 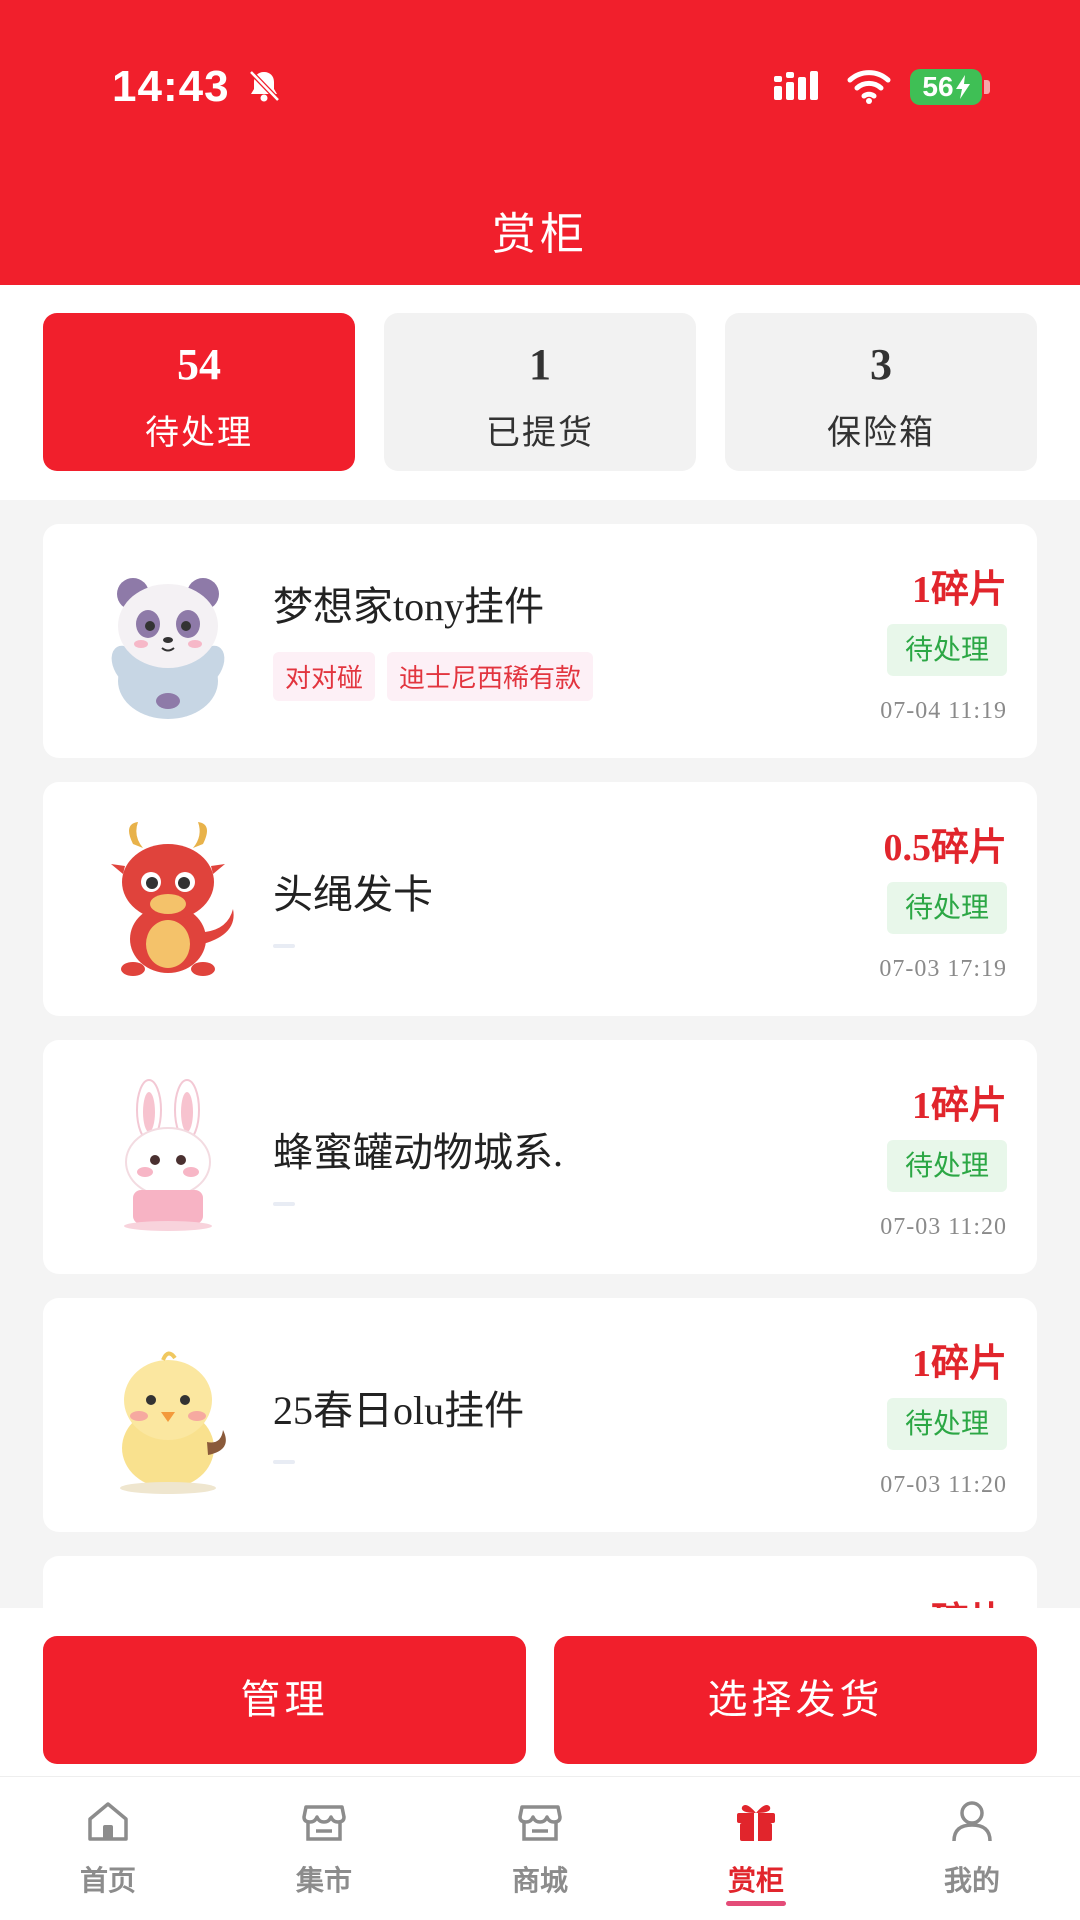 I want to click on summary-tabs: 54 待处理 1 已提货 3 保险箱, so click(x=540, y=392).